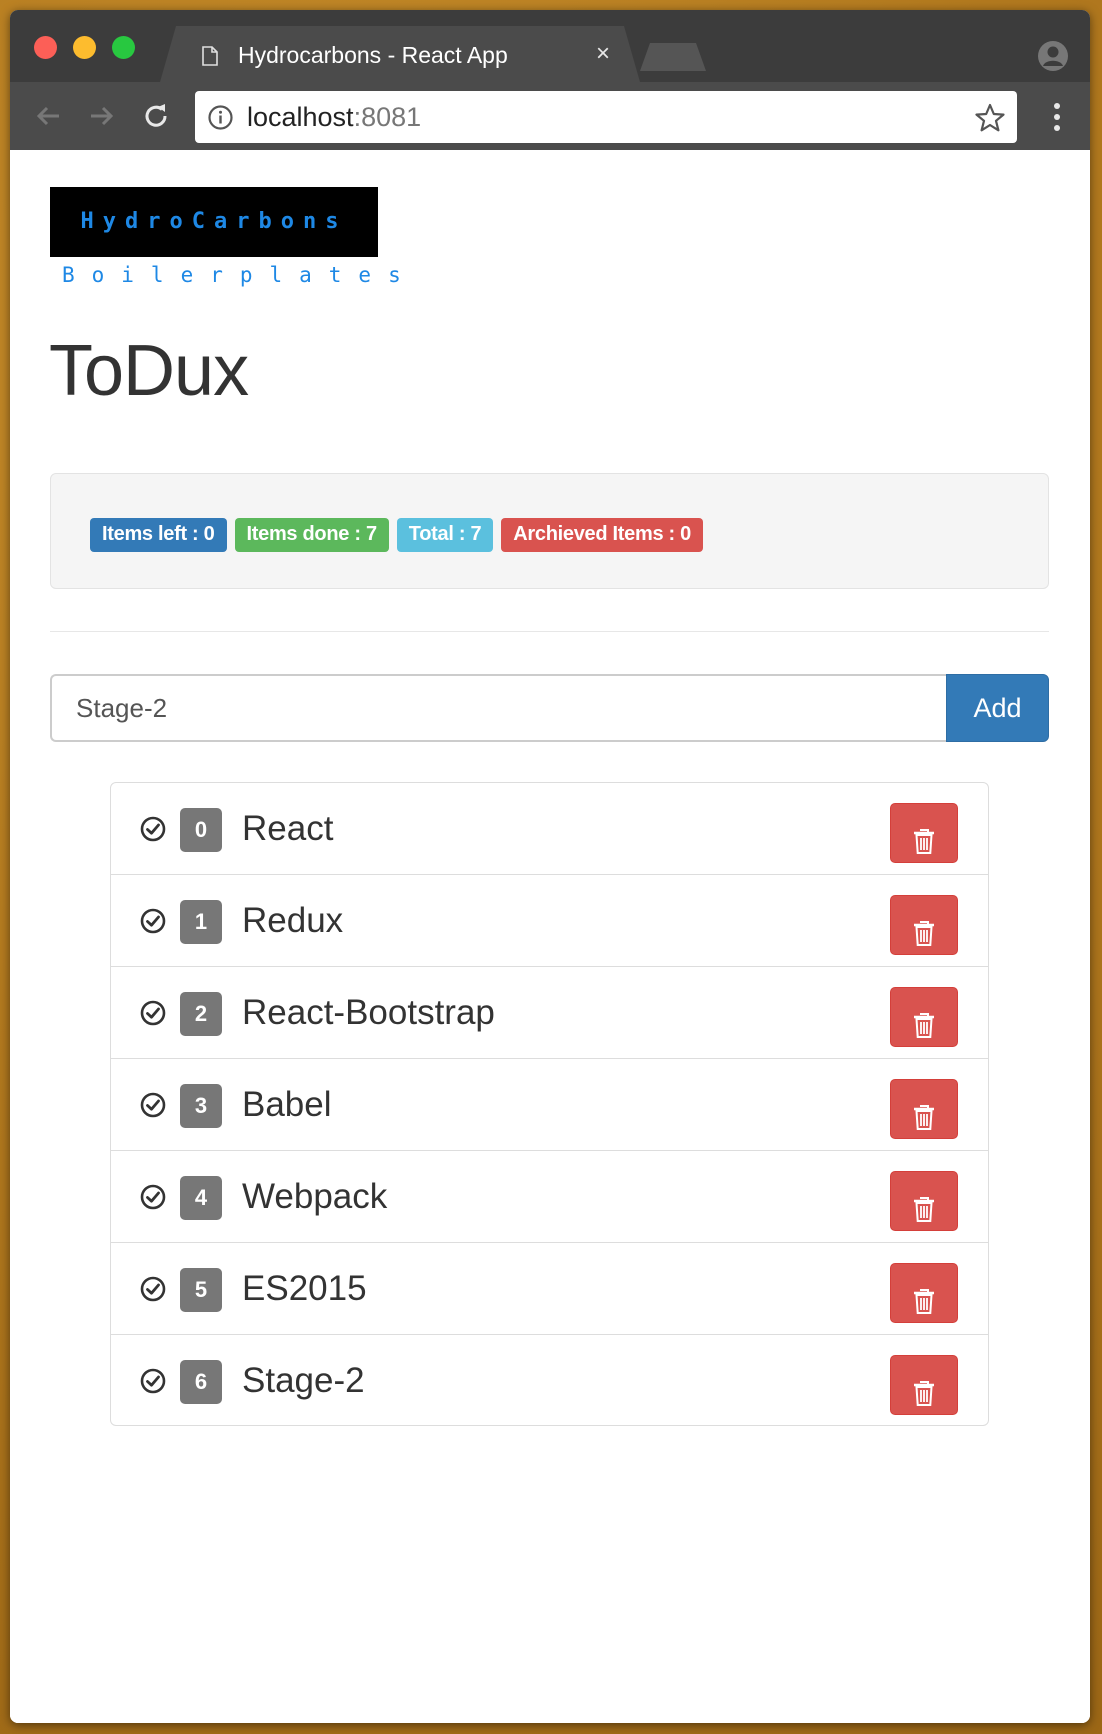  What do you see at coordinates (445, 535) in the screenshot?
I see `total-label: Total : 7` at bounding box center [445, 535].